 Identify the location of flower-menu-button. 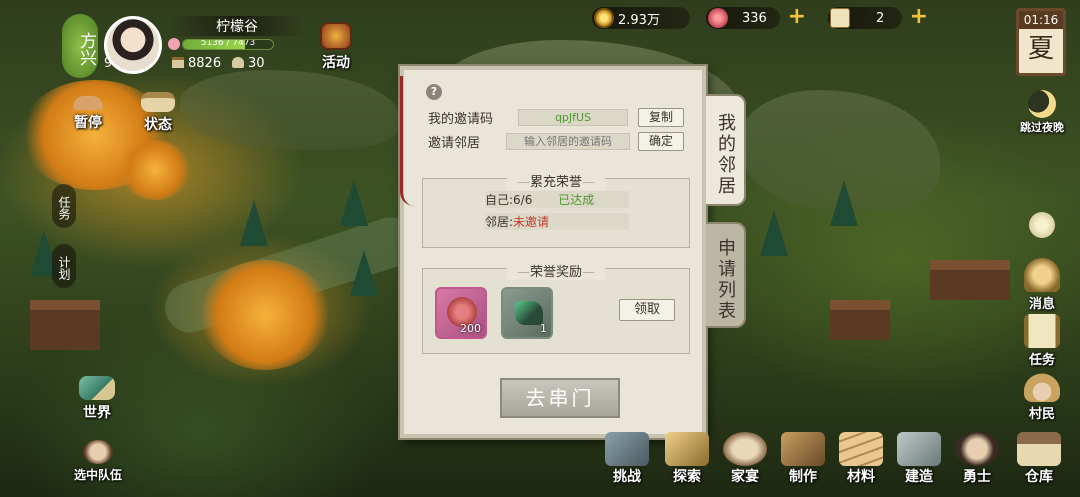
(1042, 225).